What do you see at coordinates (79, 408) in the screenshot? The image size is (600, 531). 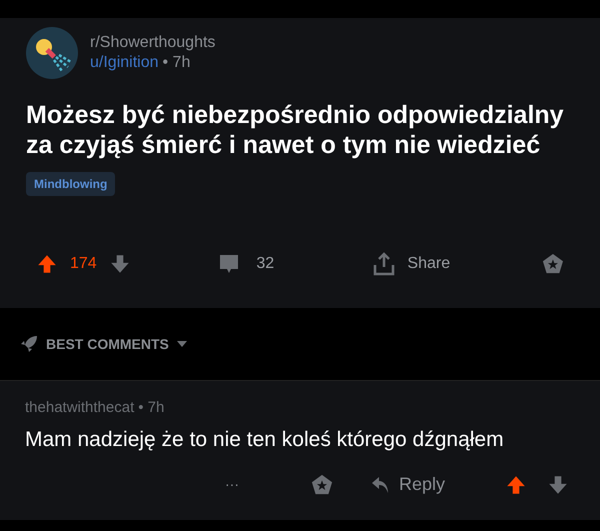 I see `comment-author: thehatwiththecat` at bounding box center [79, 408].